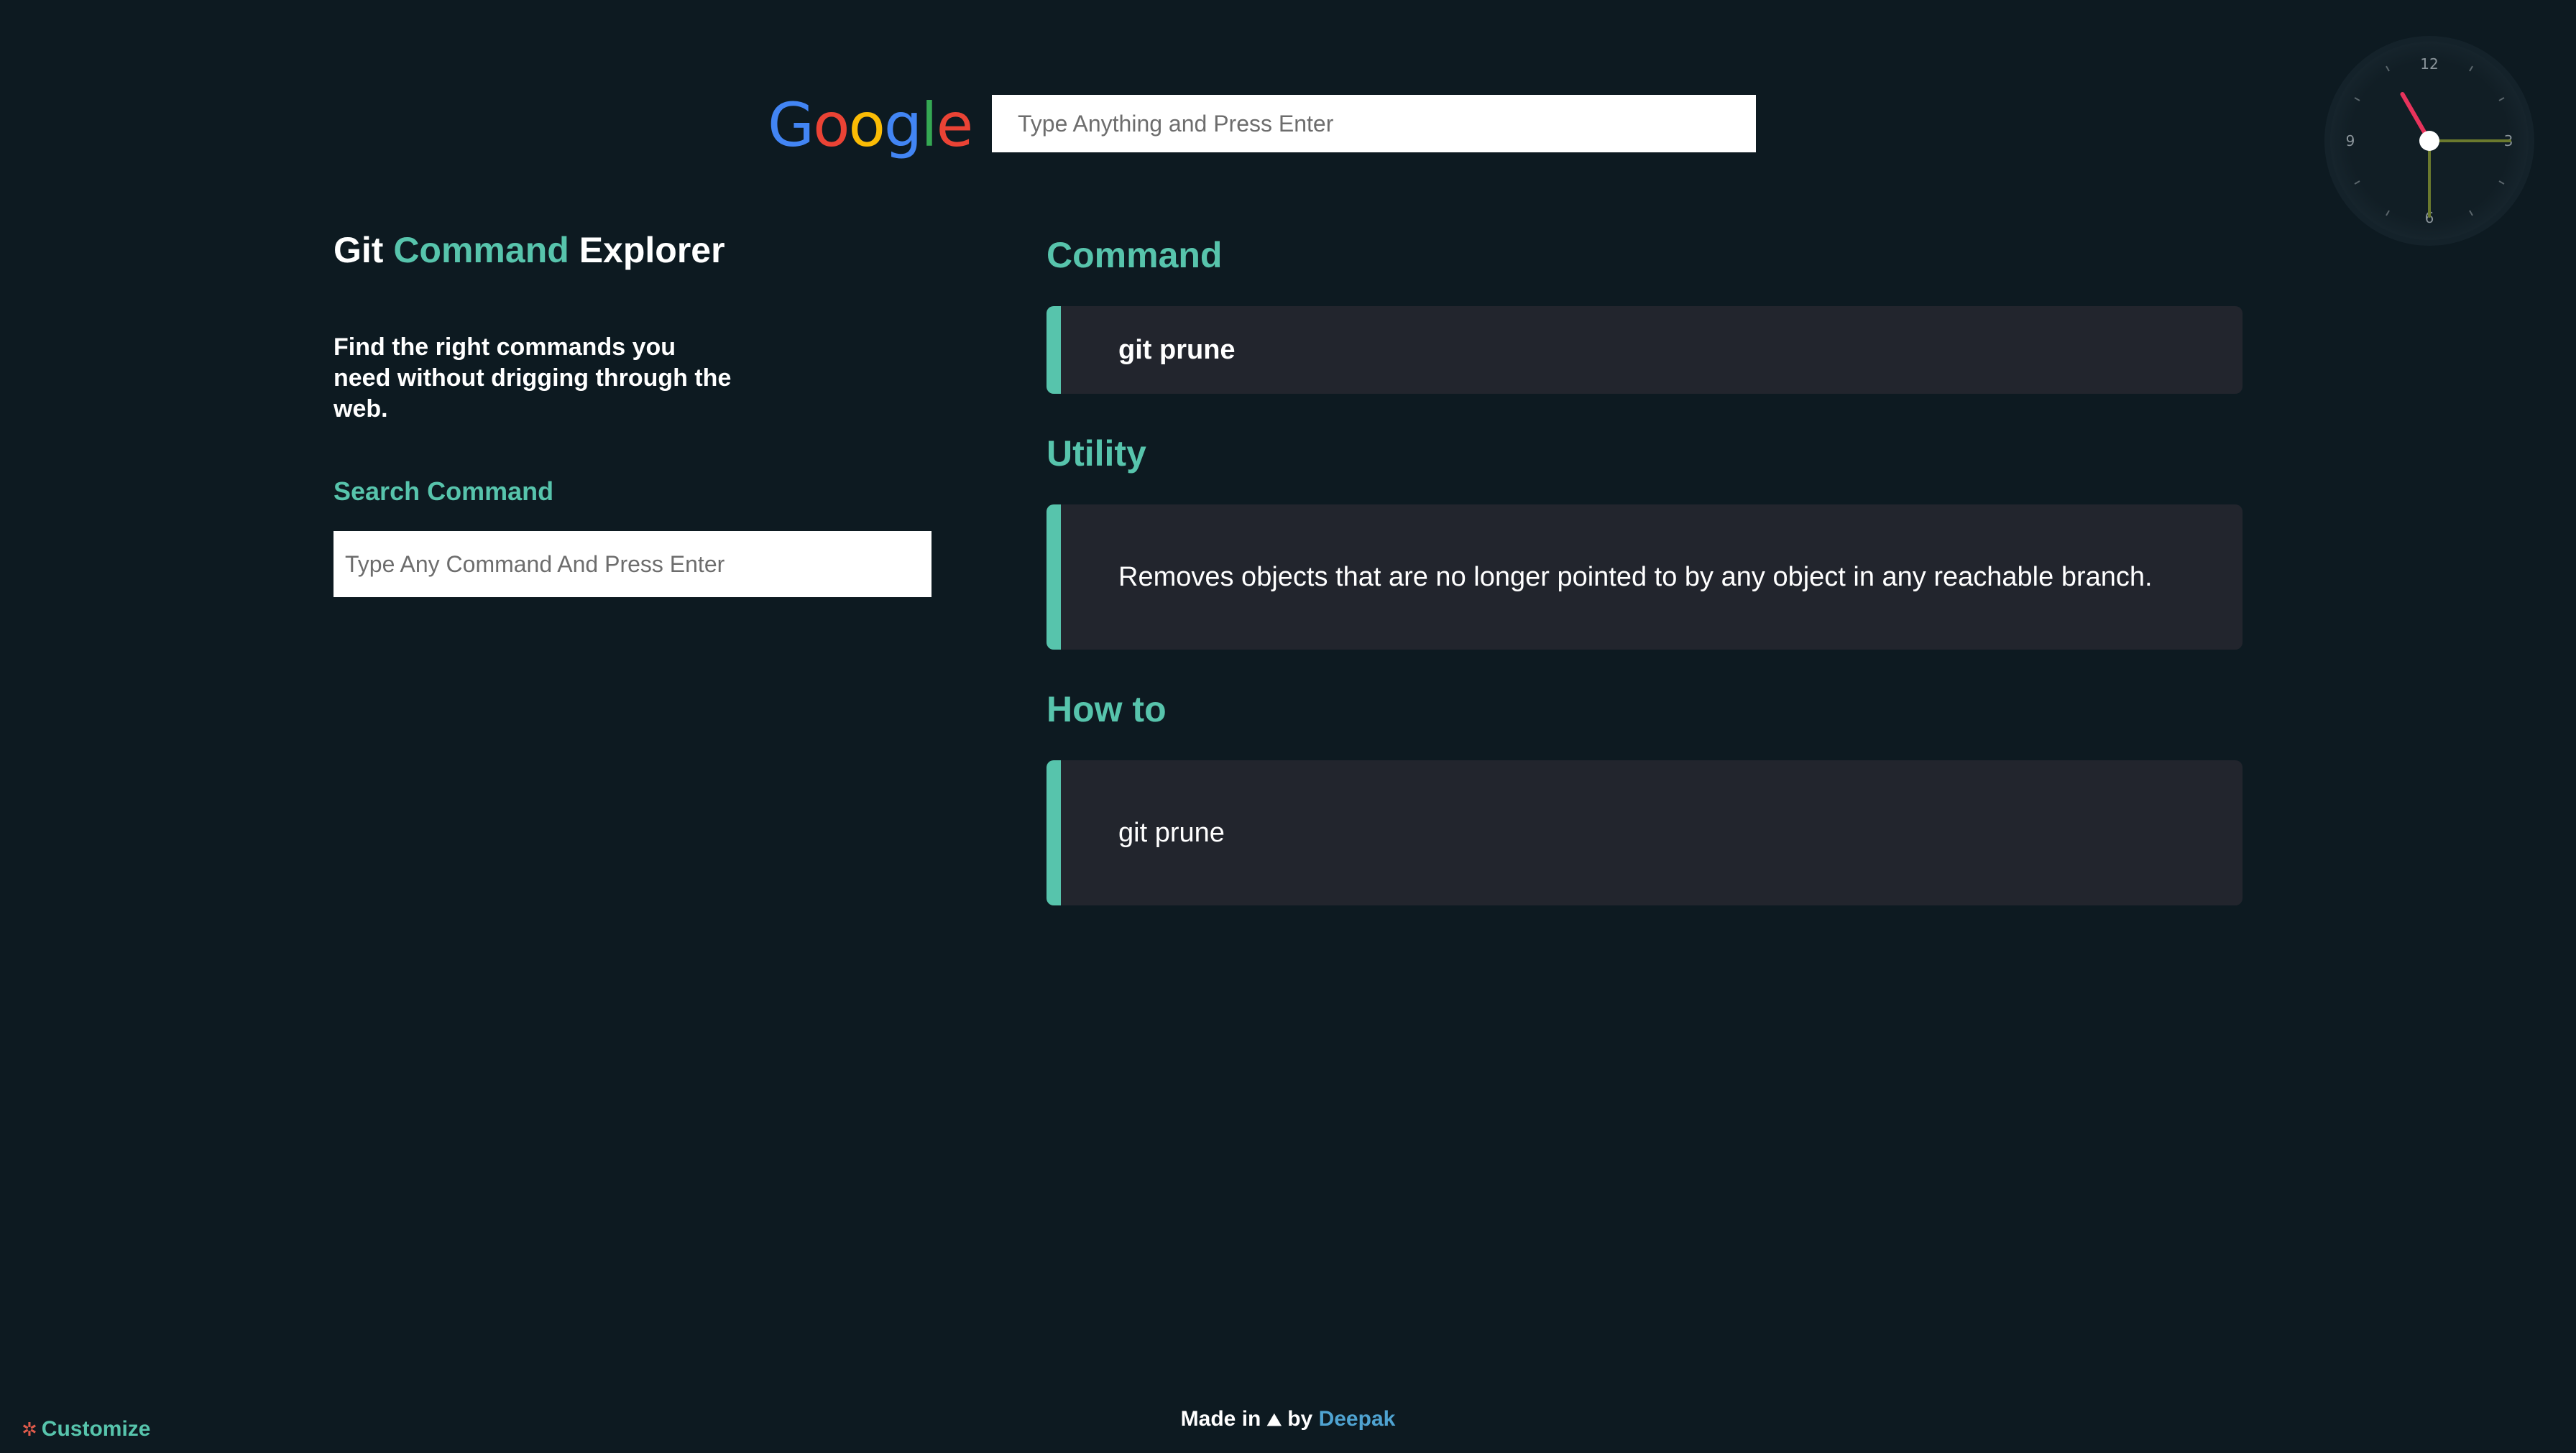  Describe the element at coordinates (2429, 64) in the screenshot. I see `clock-label-12: 12` at that location.